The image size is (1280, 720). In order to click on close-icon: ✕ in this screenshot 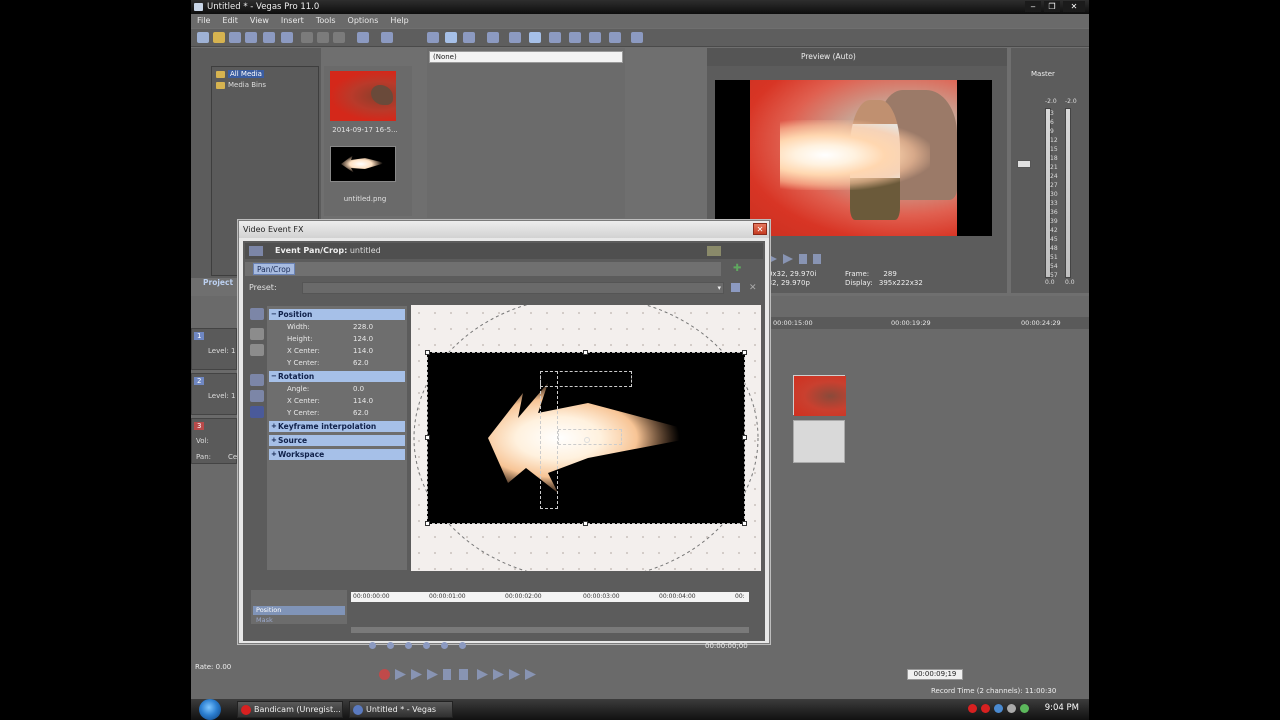, I will do `click(1074, 6)`.